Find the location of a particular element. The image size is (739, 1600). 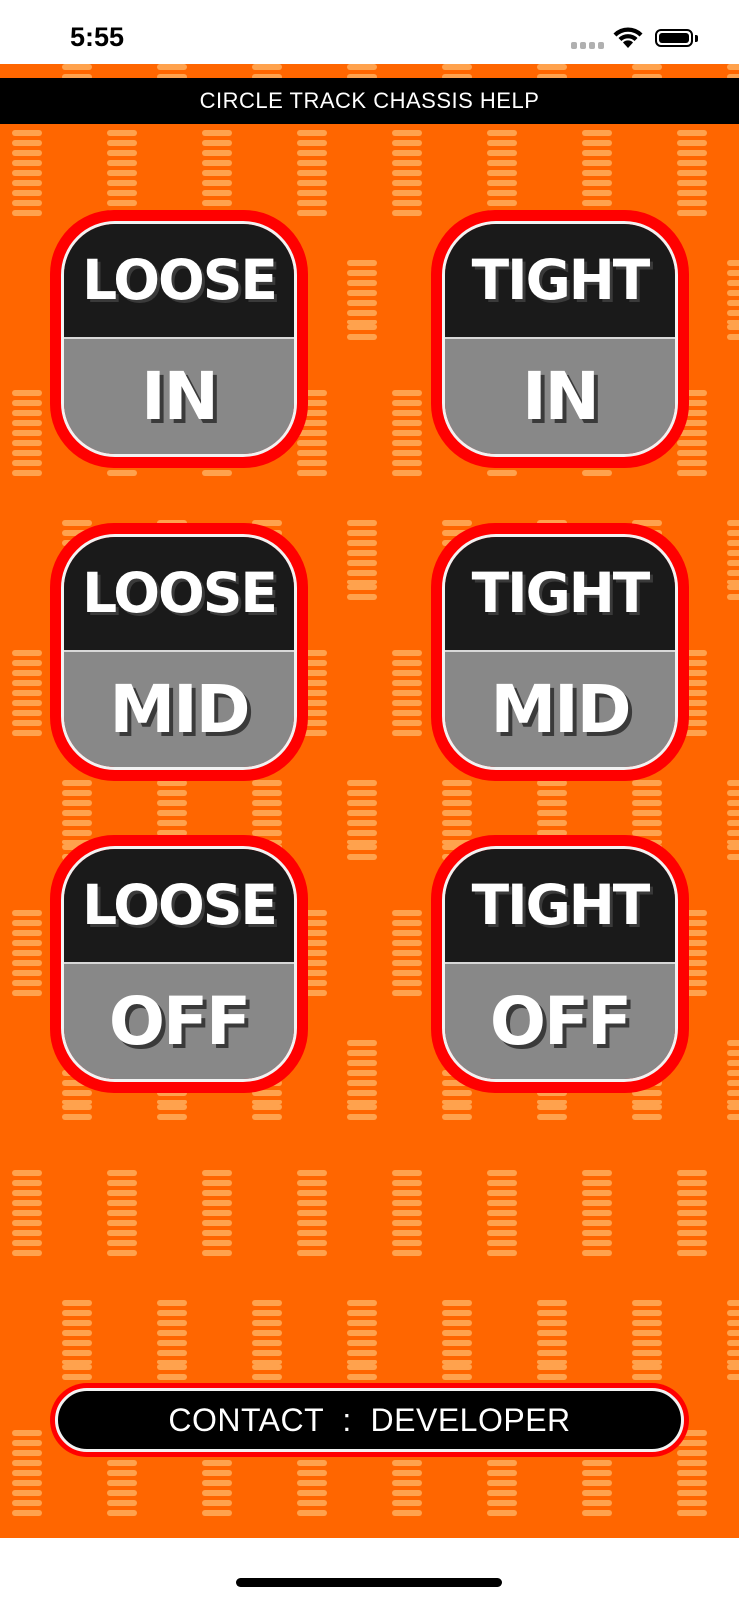

contact-developer-label: CONTACT : DEVELOPER is located at coordinates (369, 1419).